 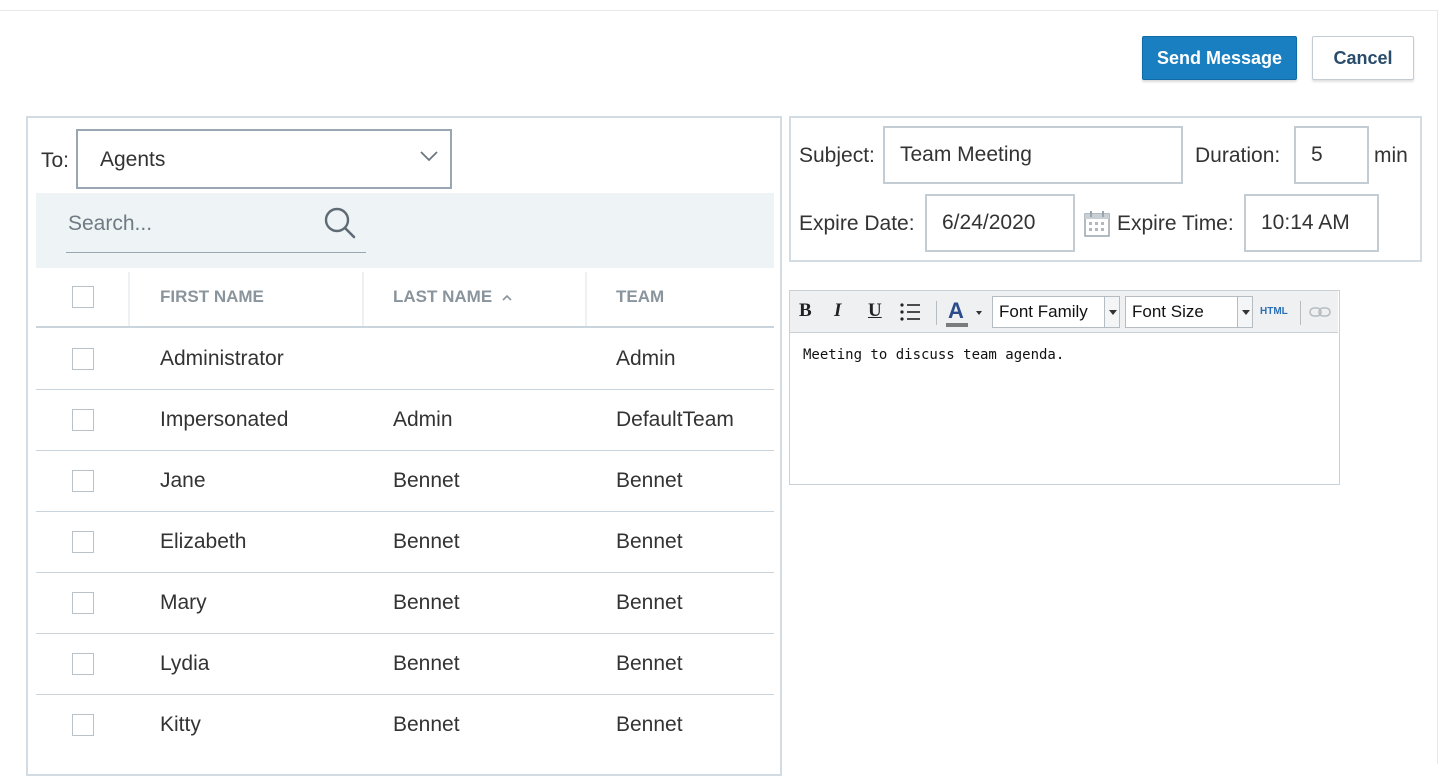 What do you see at coordinates (640, 297) in the screenshot?
I see `column-header-team: TEAM` at bounding box center [640, 297].